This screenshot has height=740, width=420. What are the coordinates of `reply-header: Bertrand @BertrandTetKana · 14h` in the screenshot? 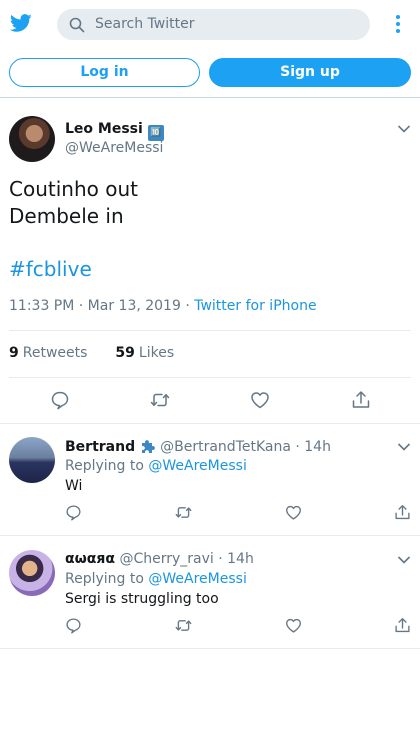 It's located at (198, 446).